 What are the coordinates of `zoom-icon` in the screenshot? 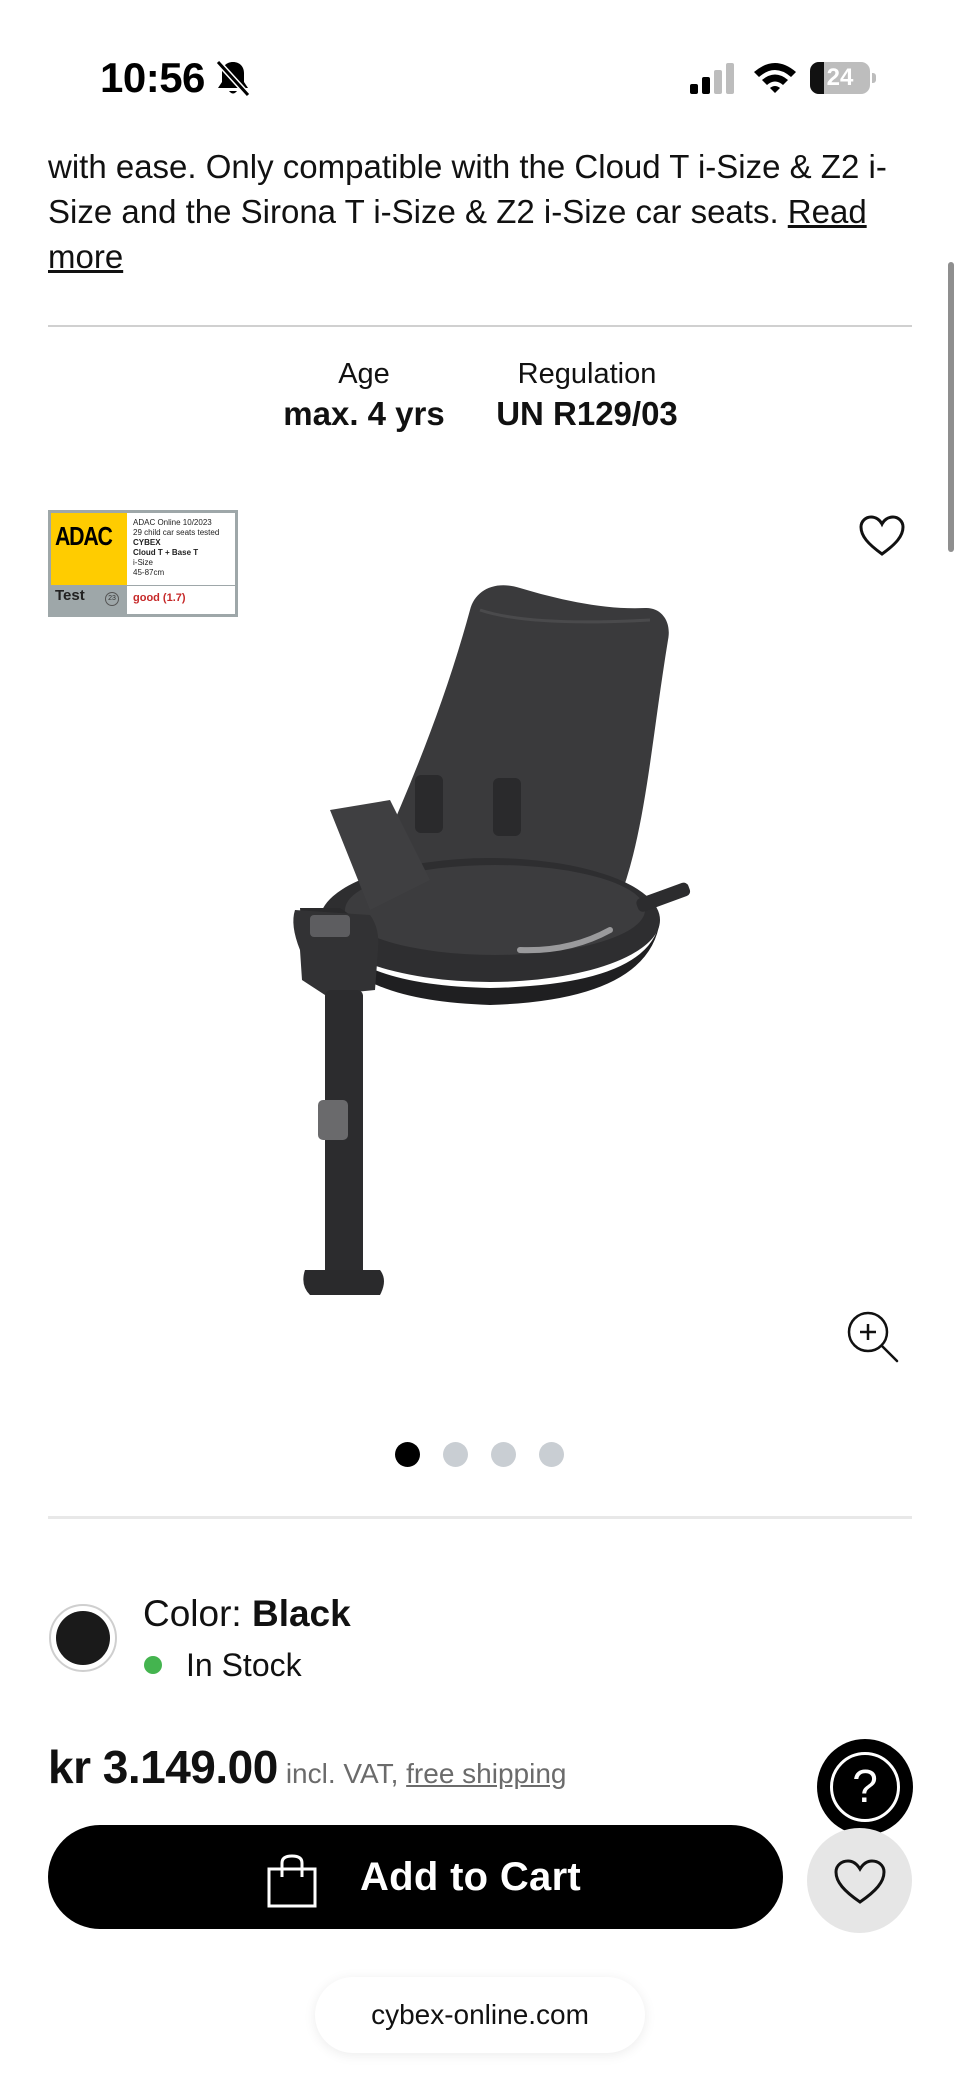 It's located at (873, 1337).